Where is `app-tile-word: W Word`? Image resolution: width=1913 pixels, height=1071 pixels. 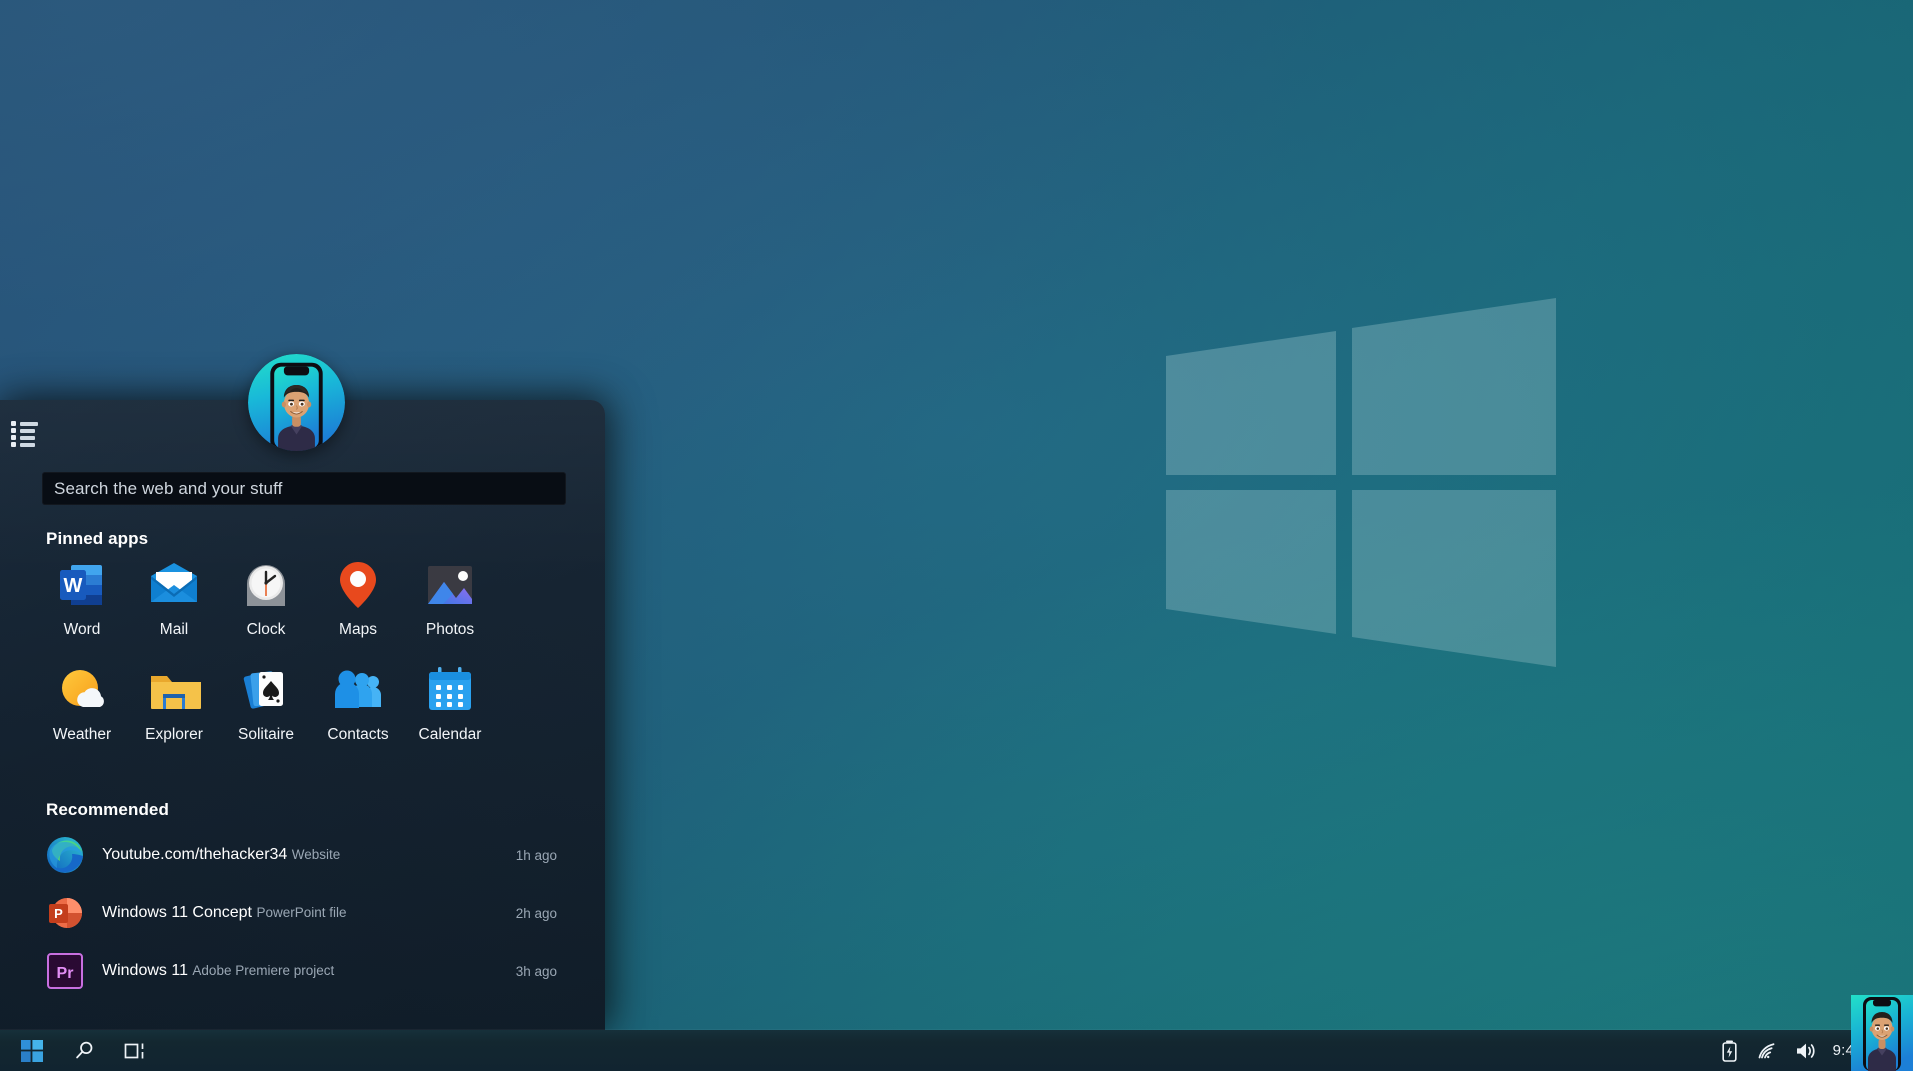
app-tile-word: W Word is located at coordinates (82, 598).